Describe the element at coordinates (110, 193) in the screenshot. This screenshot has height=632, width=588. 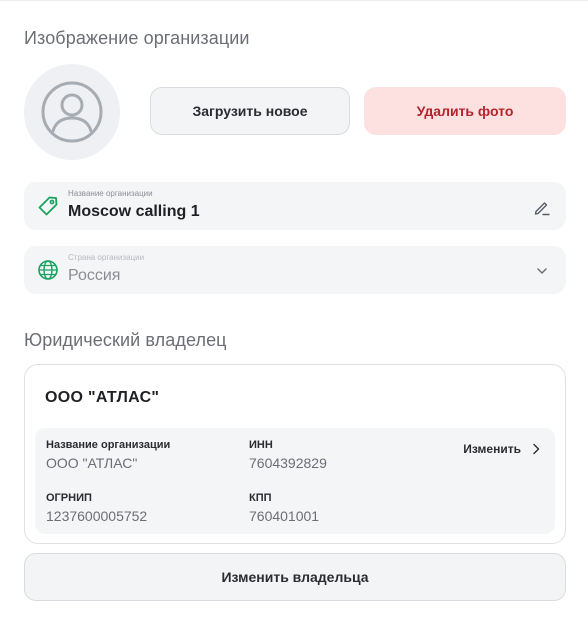
I see `org-name-label: Название организации` at that location.